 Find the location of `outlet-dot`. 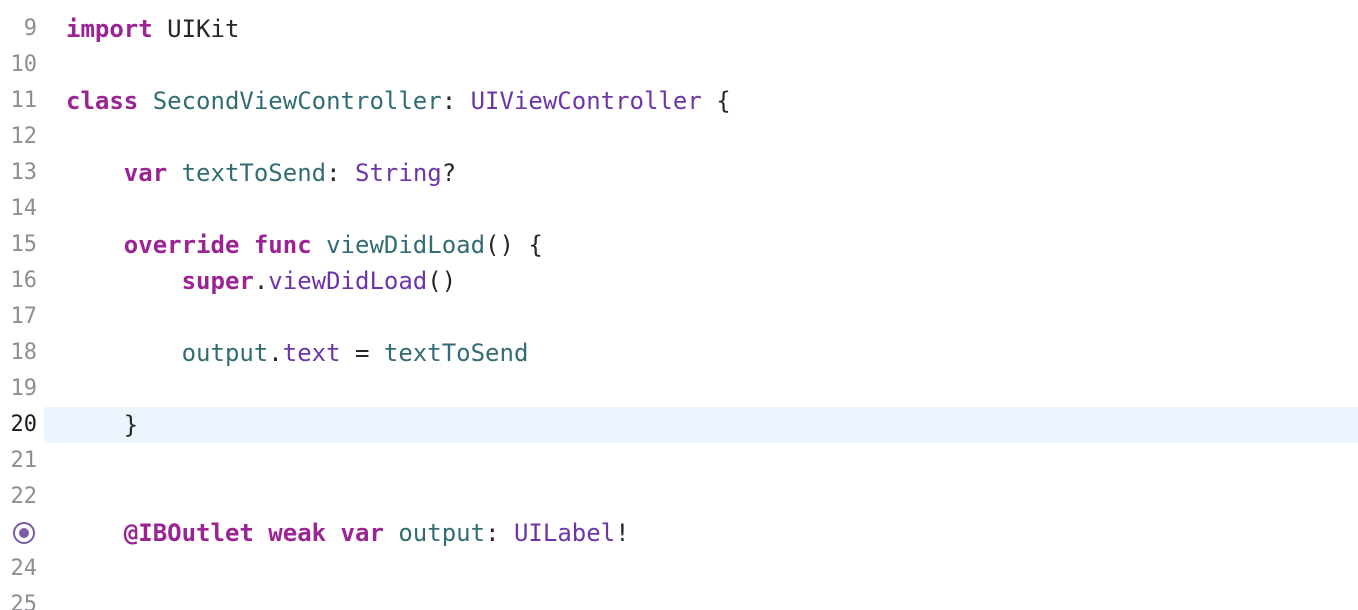

outlet-dot is located at coordinates (24, 533).